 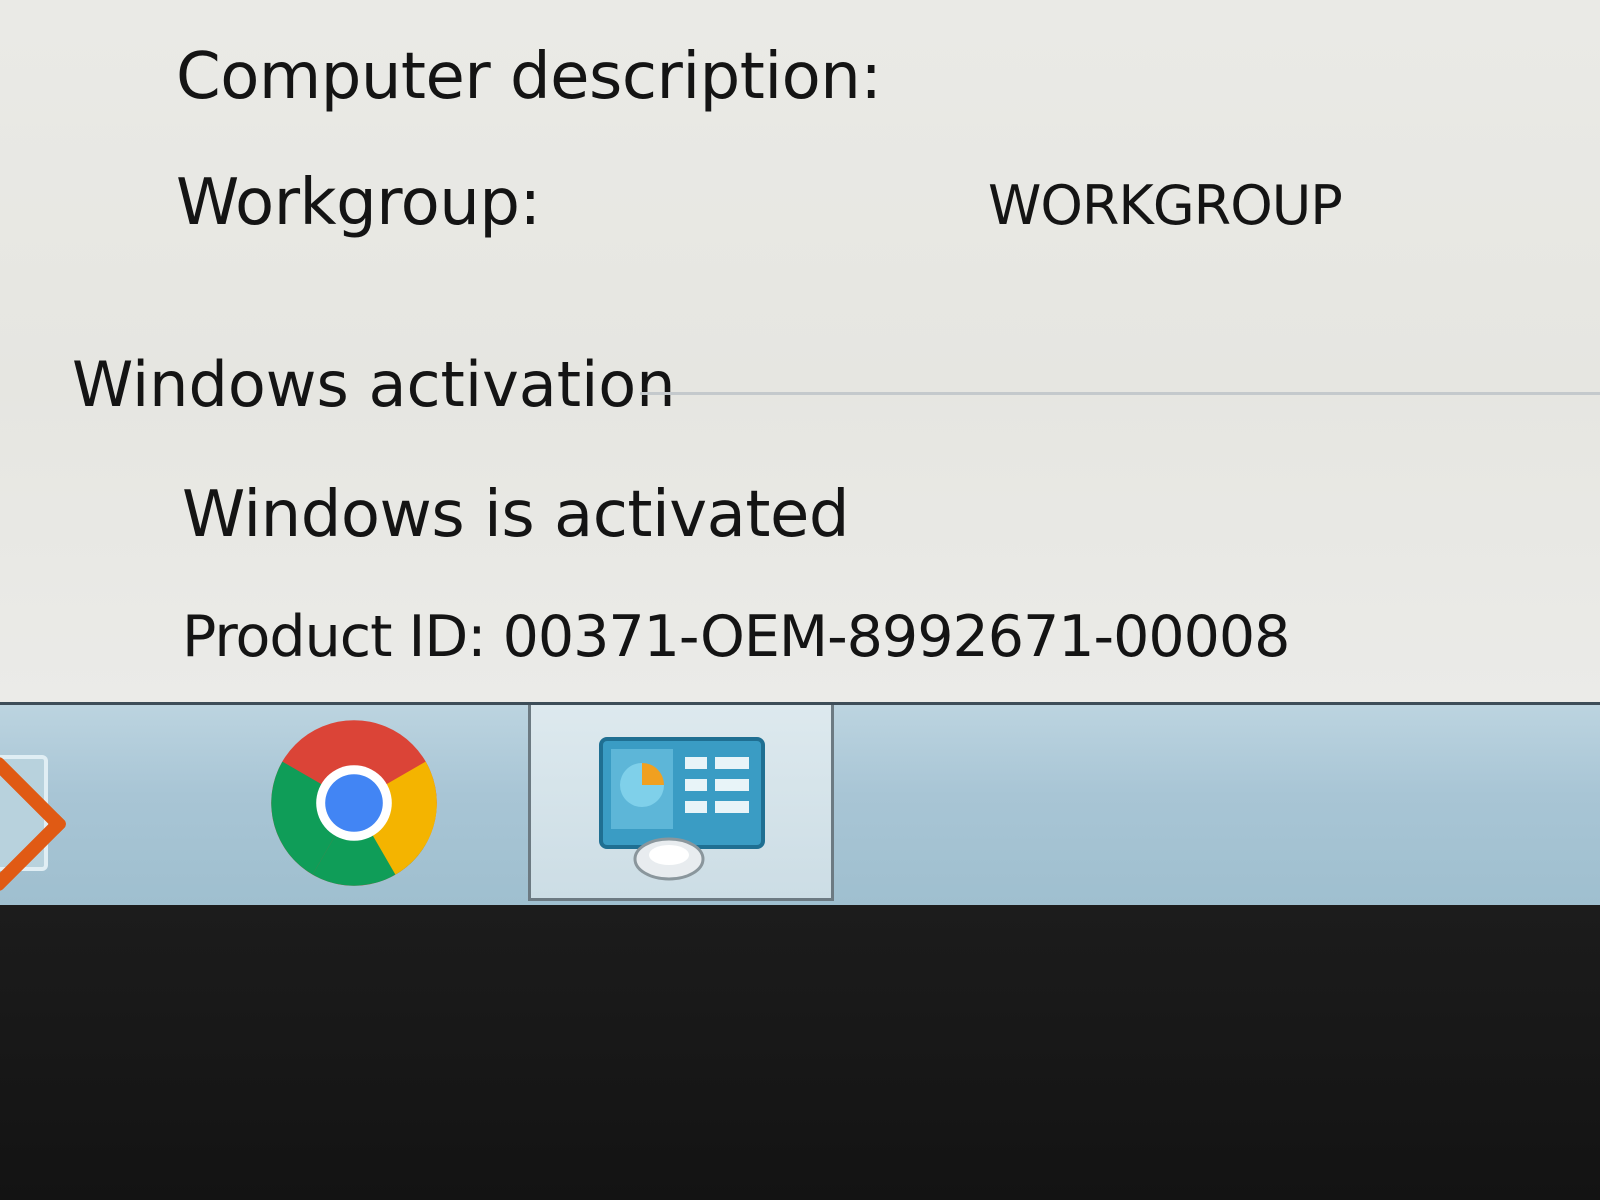 I want to click on taskbar-button-media-player, so click(x=45, y=803).